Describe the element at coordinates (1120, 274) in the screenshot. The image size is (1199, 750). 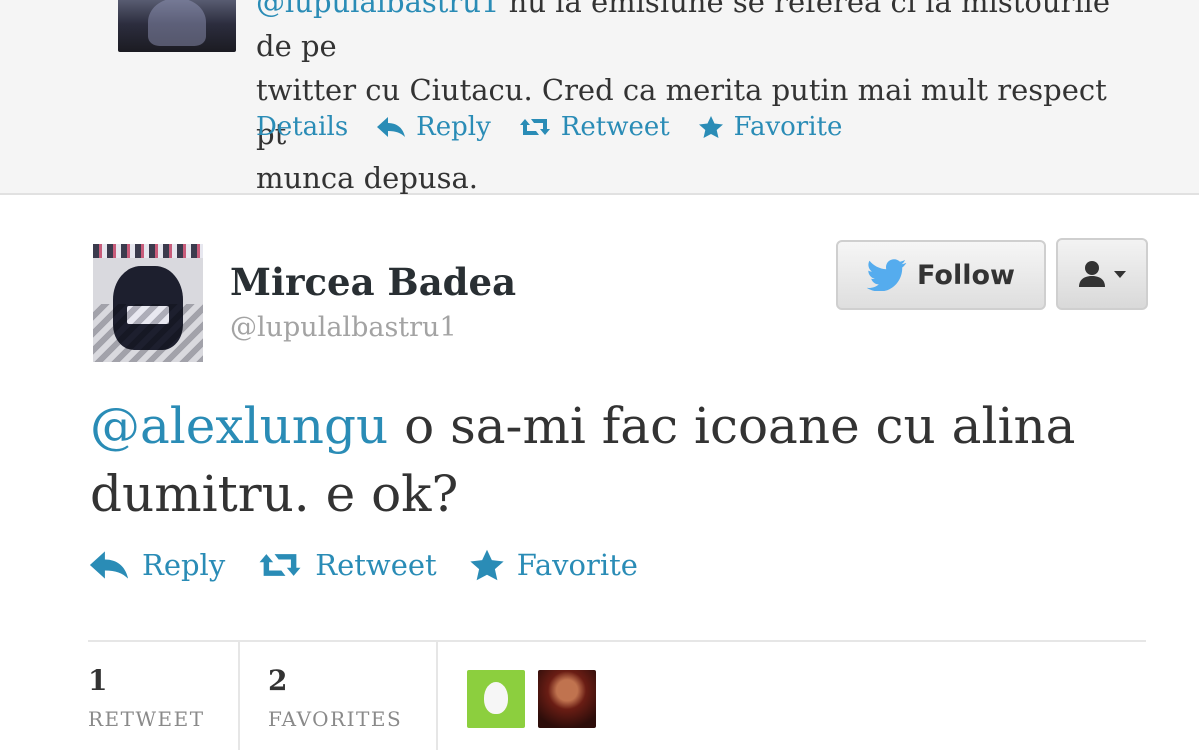
I see `caret-down-icon` at that location.